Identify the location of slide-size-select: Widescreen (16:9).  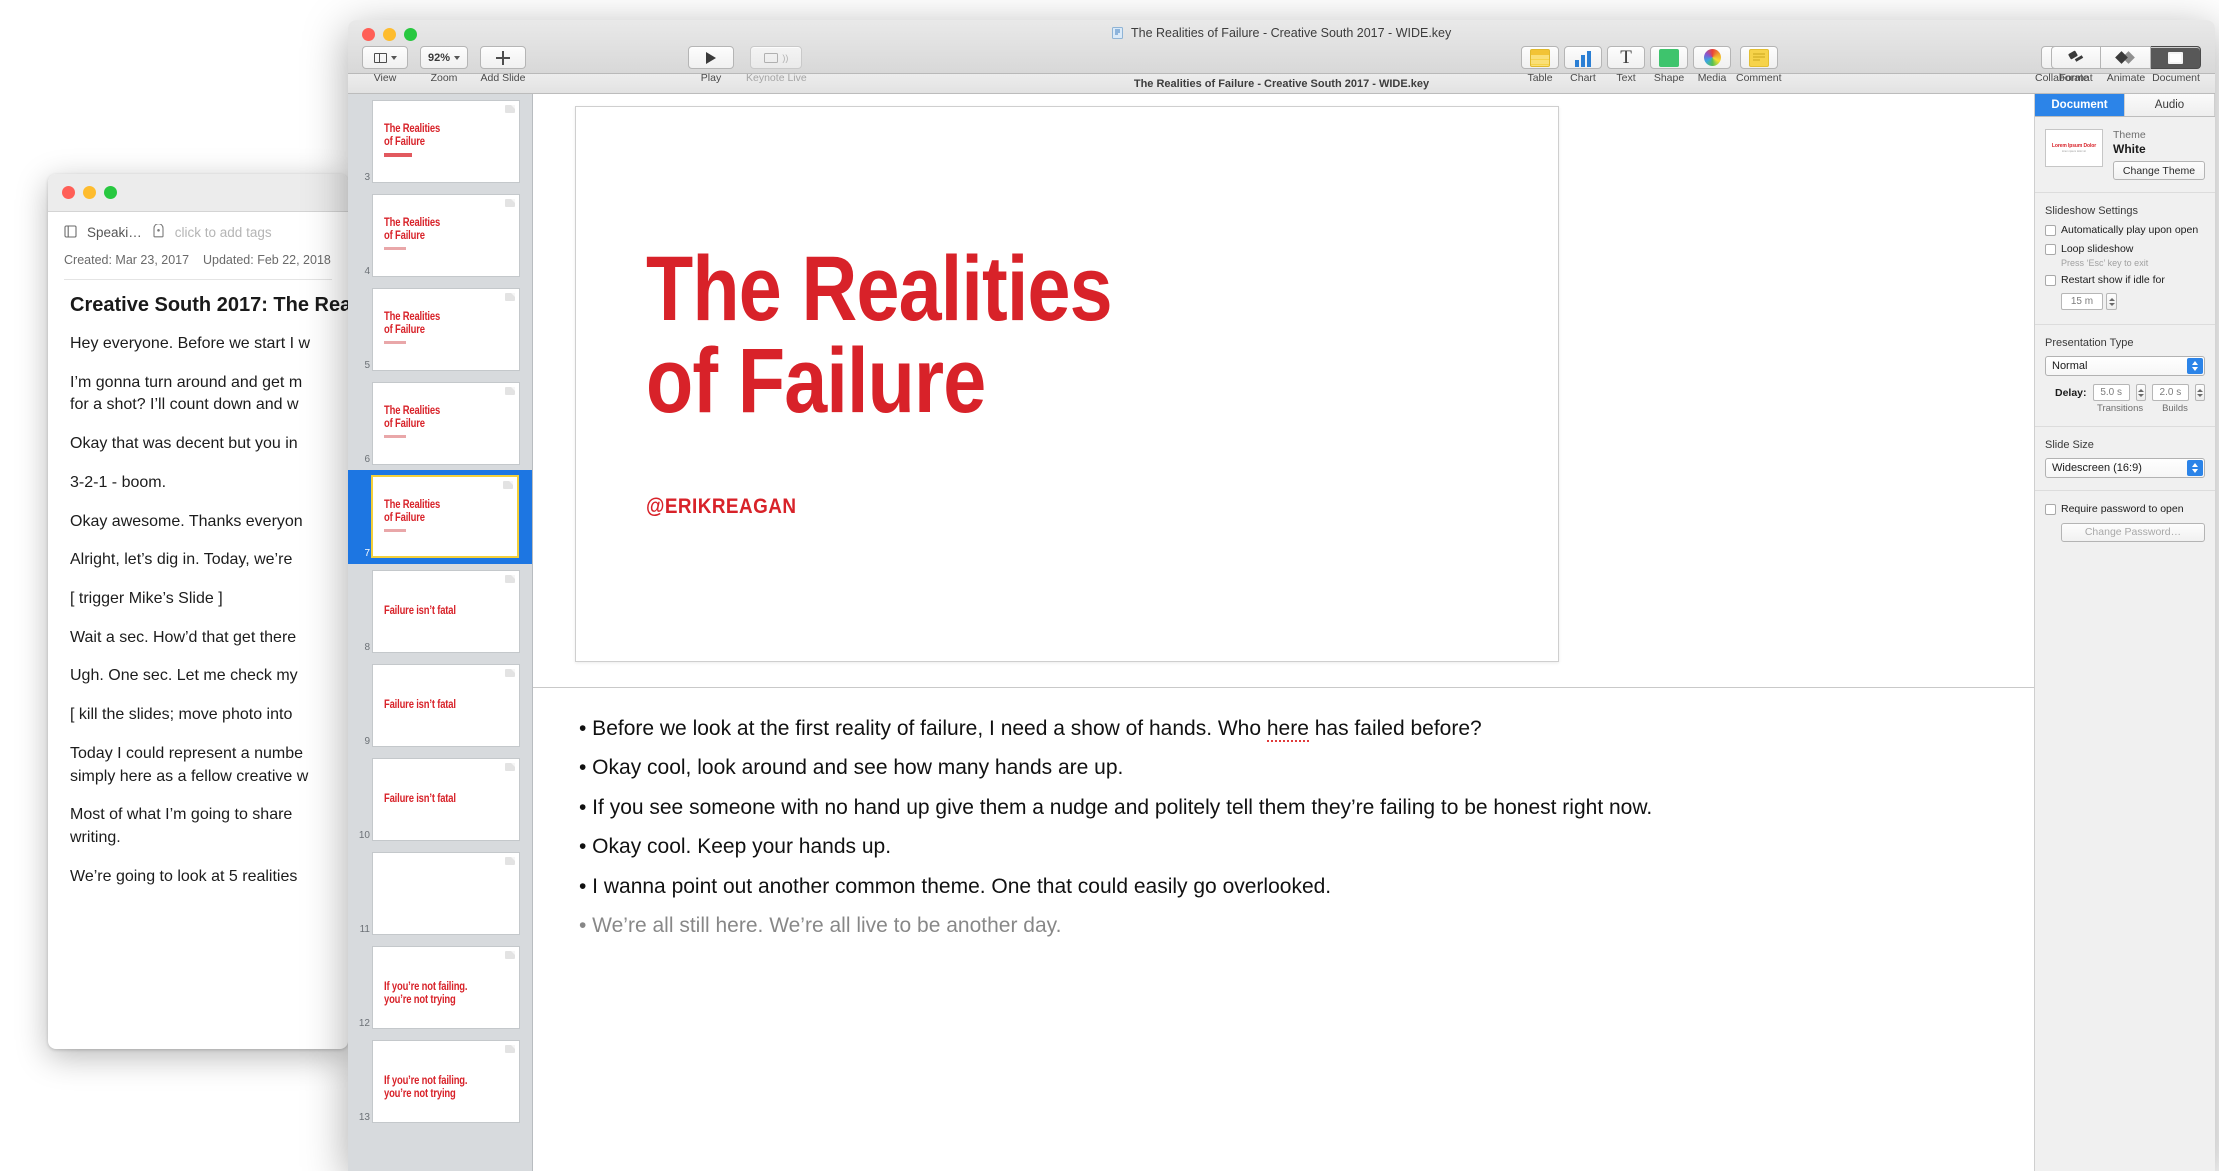
(2125, 468).